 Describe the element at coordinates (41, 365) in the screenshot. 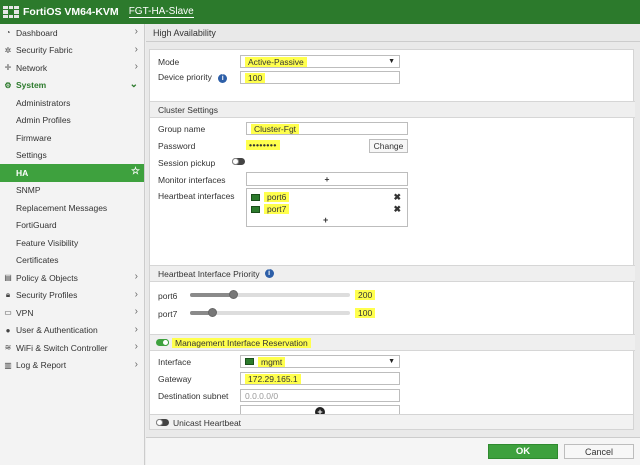

I see `sidebar-item-label: Log & Report` at that location.